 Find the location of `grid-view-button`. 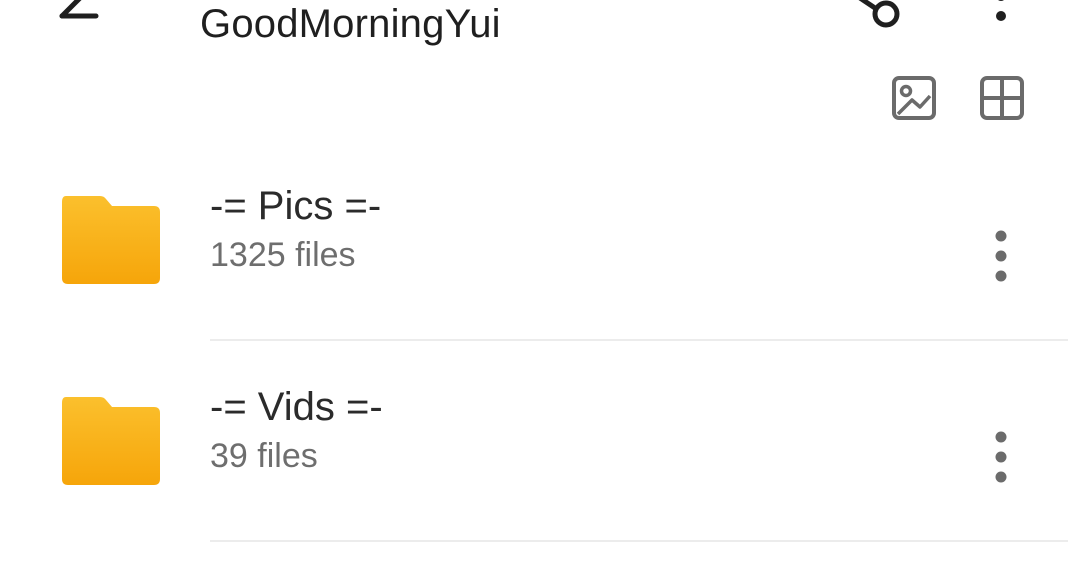

grid-view-button is located at coordinates (1002, 98).